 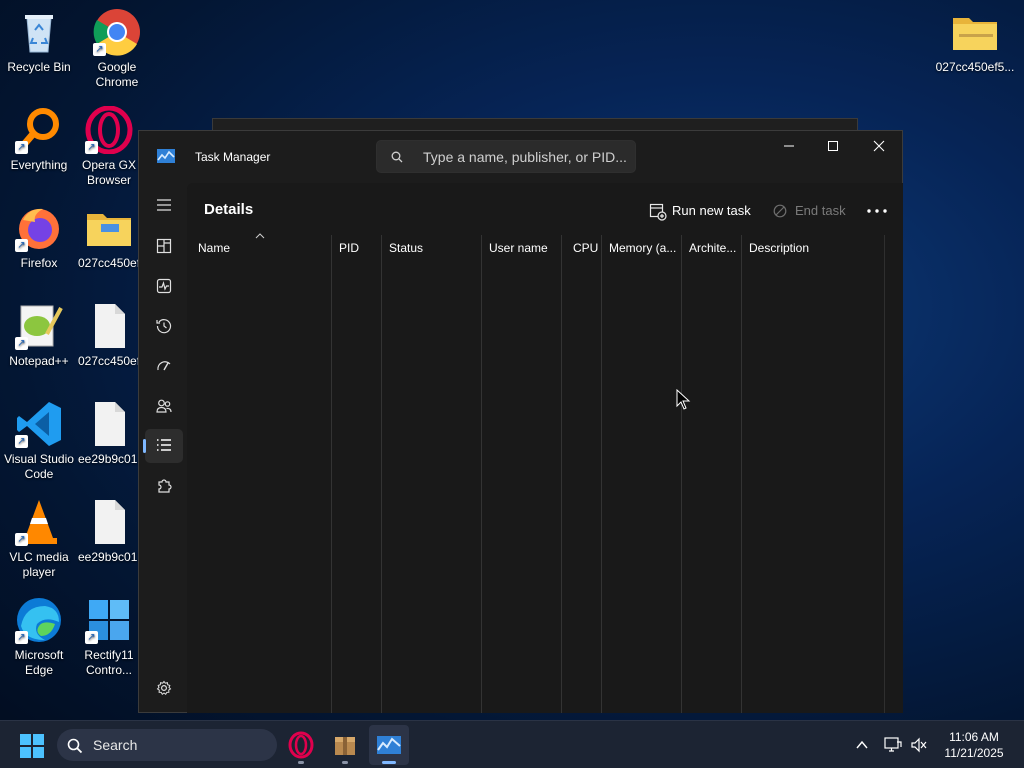 I want to click on nav-menu-toggle, so click(x=164, y=206).